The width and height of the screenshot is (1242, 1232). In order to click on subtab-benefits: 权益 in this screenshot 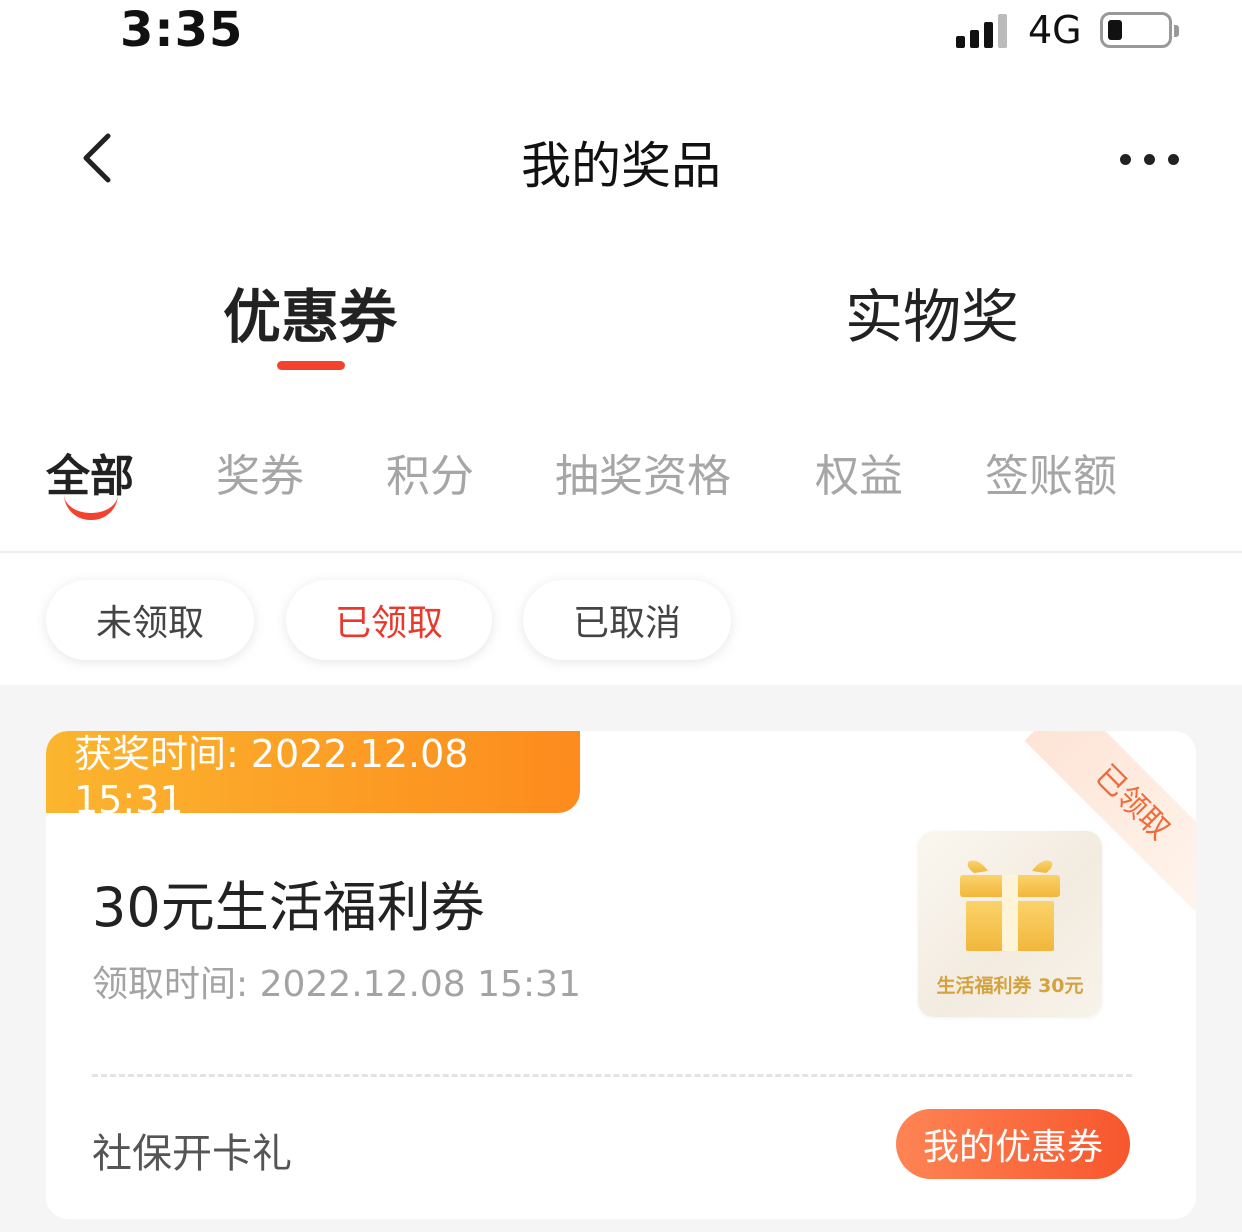, I will do `click(859, 472)`.